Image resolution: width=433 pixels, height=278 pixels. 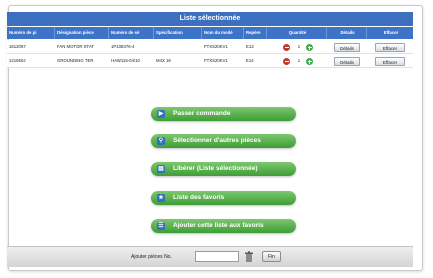 What do you see at coordinates (215, 168) in the screenshot?
I see `release-list-label: Libérer (Liste sélectionnée)` at bounding box center [215, 168].